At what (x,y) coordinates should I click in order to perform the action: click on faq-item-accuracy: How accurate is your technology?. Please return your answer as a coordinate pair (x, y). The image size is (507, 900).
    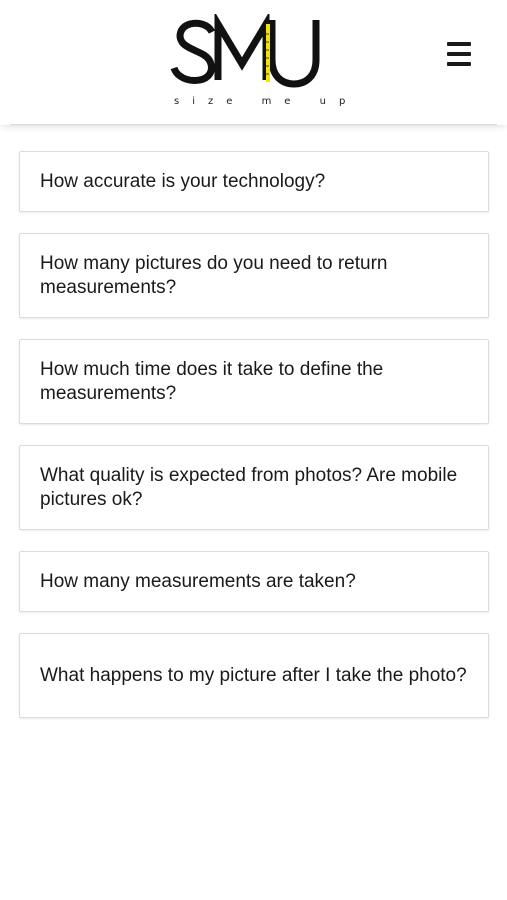
    Looking at the image, I should click on (254, 181).